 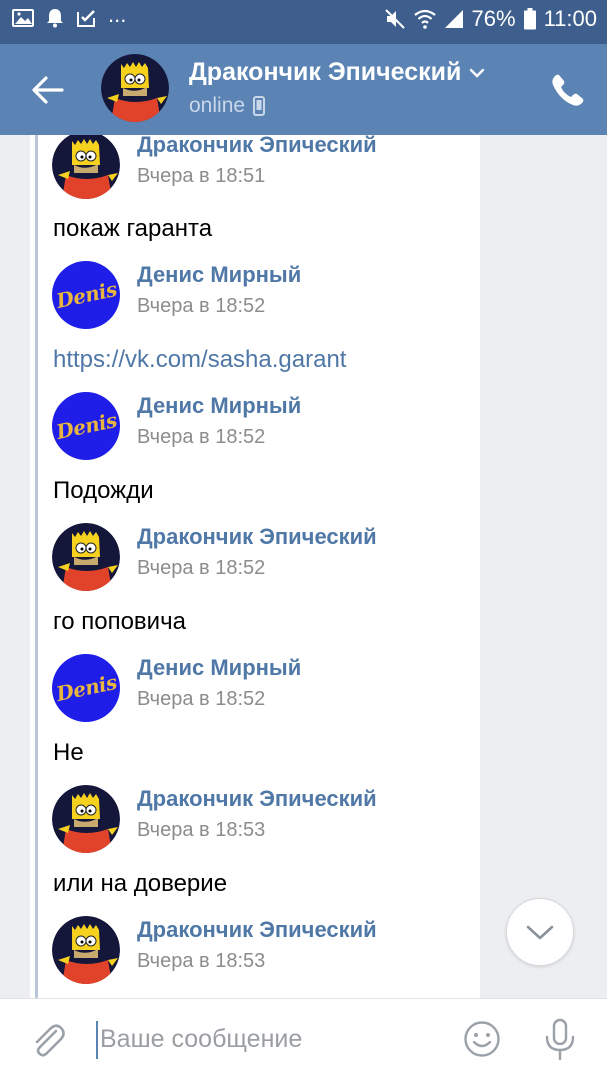 What do you see at coordinates (140, 883) in the screenshot?
I see `message-text: или на доверие` at bounding box center [140, 883].